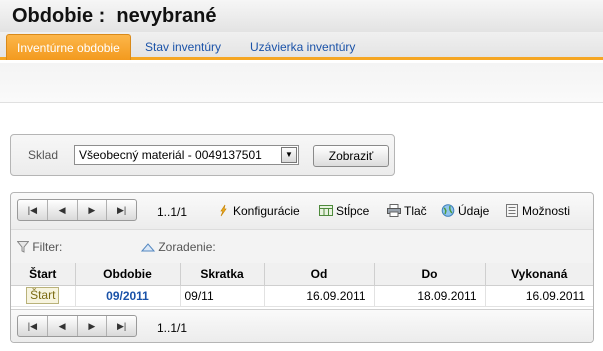 This screenshot has height=351, width=603. What do you see at coordinates (512, 210) in the screenshot?
I see `options-list-icon` at bounding box center [512, 210].